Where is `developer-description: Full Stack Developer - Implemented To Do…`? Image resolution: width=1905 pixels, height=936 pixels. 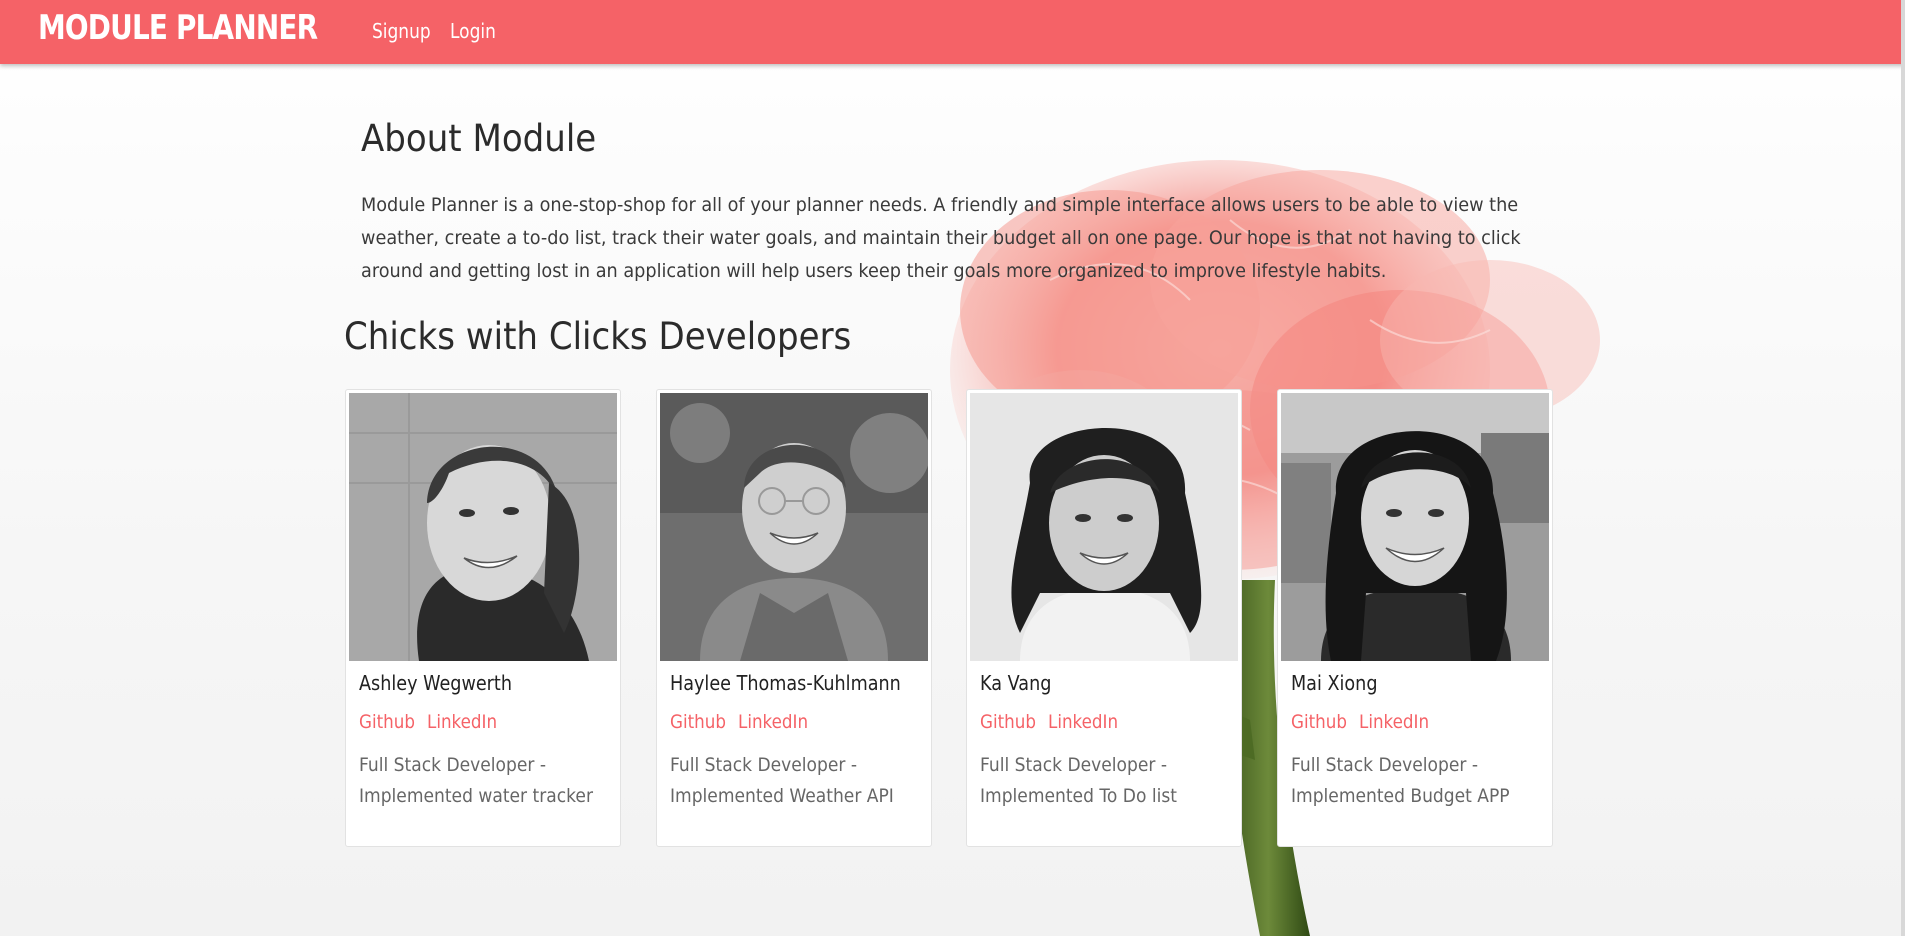
developer-description: Full Stack Developer - Implemented To Do… is located at coordinates (1092, 781).